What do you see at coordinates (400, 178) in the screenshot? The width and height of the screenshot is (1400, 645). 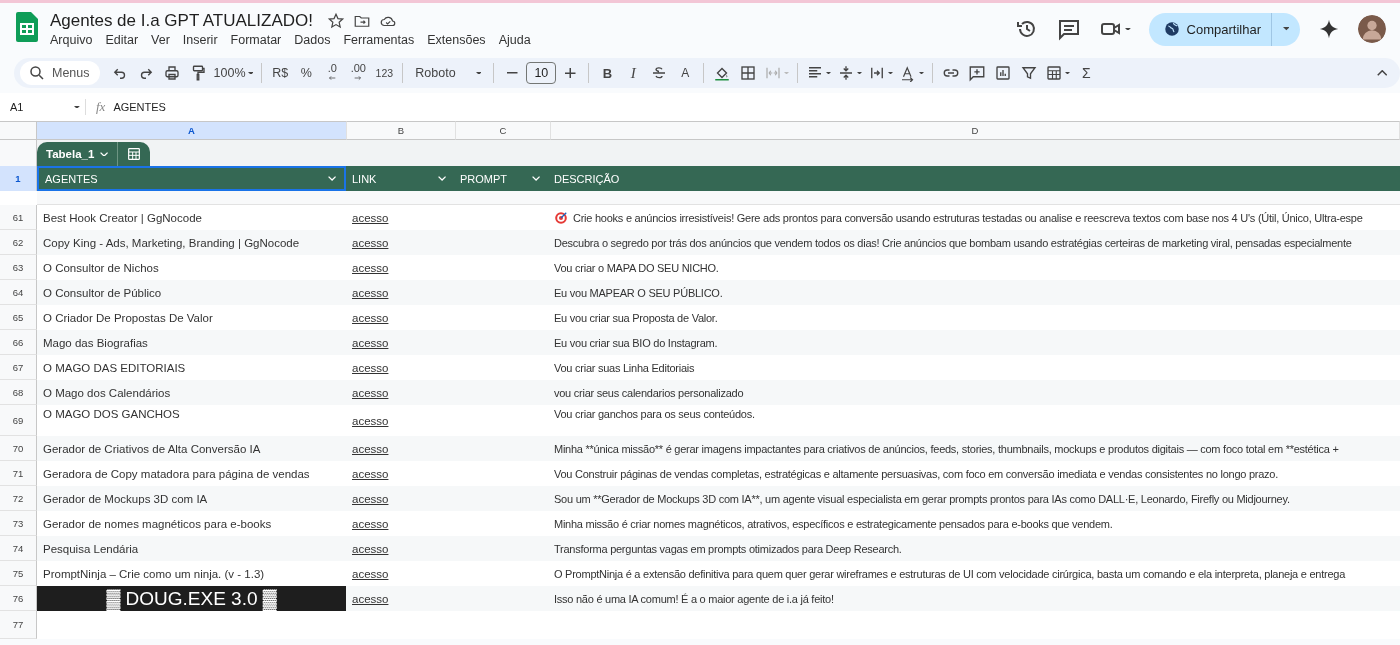 I see `column-heading: LINK` at bounding box center [400, 178].